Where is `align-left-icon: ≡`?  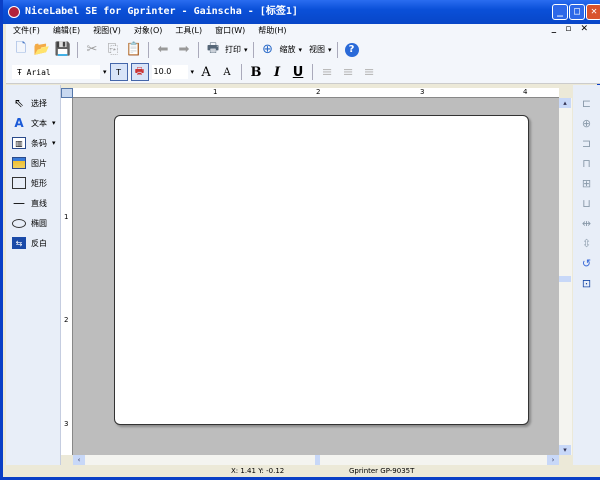
align-left-icon: ≡ is located at coordinates (327, 72).